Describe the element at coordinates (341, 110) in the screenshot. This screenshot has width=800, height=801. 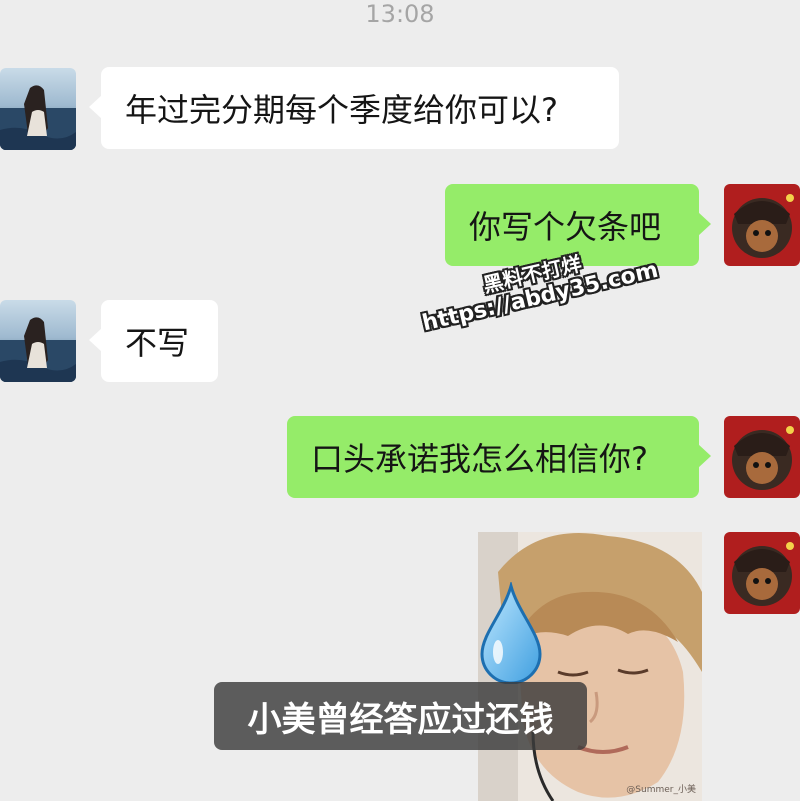
I see `message-text: 年过完分期每个季度给你可以?` at that location.